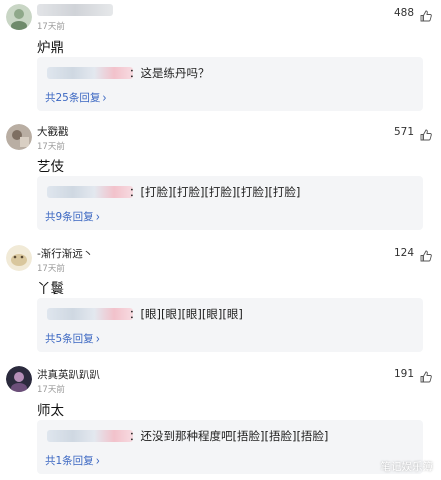 The image size is (441, 480). Describe the element at coordinates (403, 132) in the screenshot. I see `like-count: 571` at that location.